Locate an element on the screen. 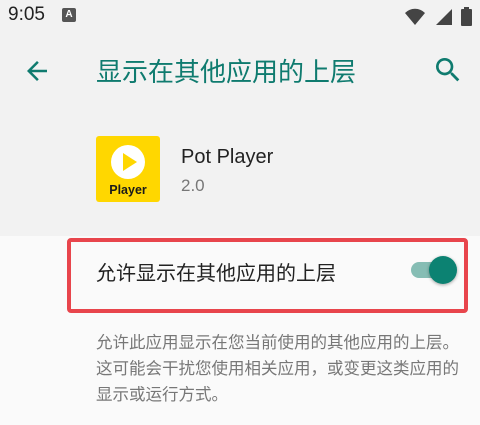 This screenshot has height=425, width=480. svg-text: Player is located at coordinates (128, 190).